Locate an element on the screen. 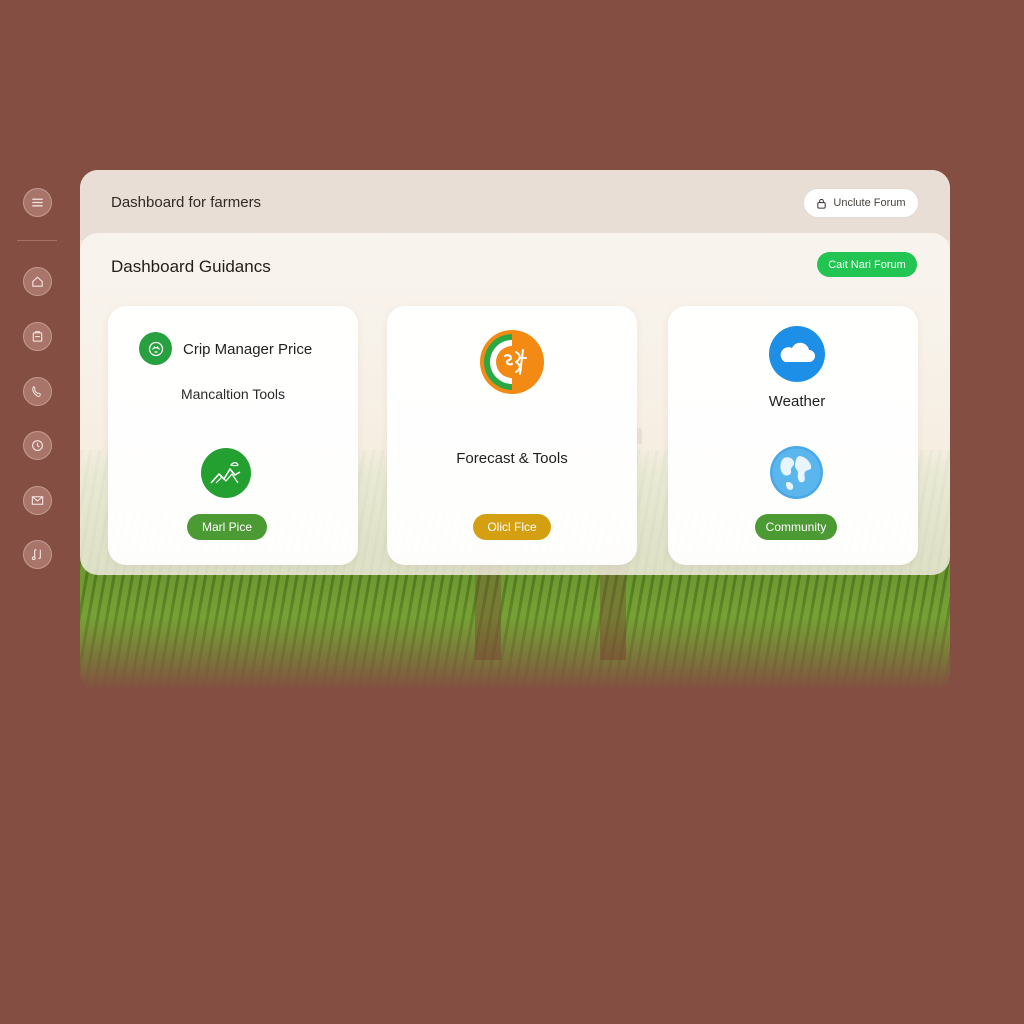  forum-button-label: Unclute Forum is located at coordinates (869, 203).